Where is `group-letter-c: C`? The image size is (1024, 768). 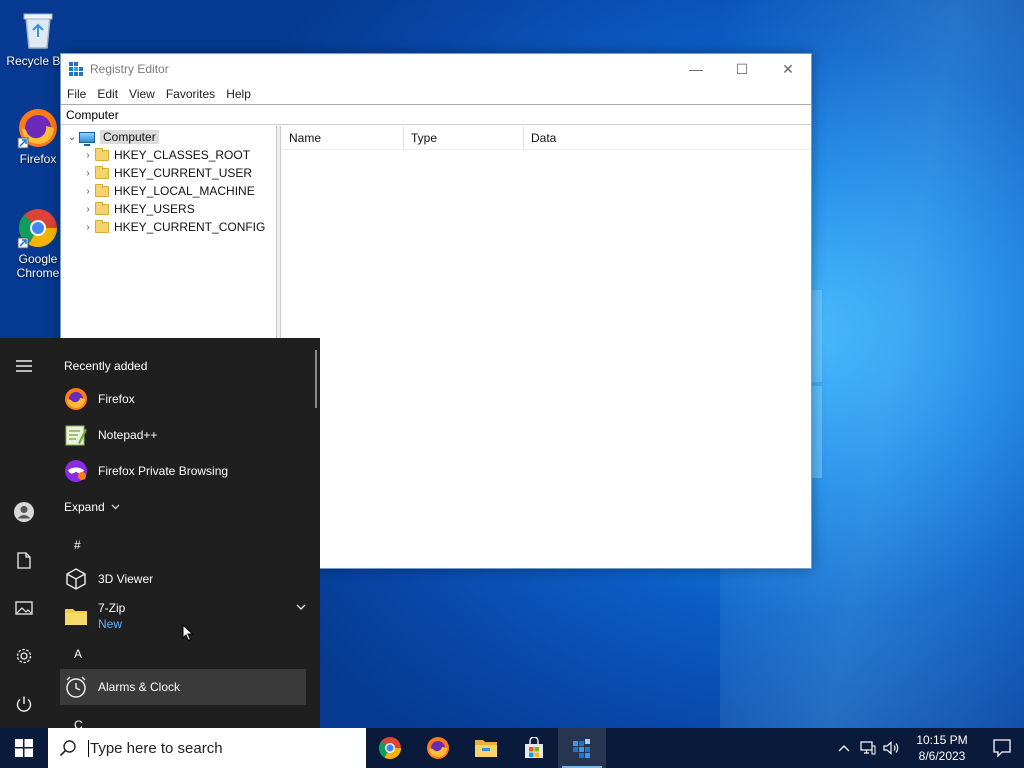 group-letter-c: C is located at coordinates (78, 723).